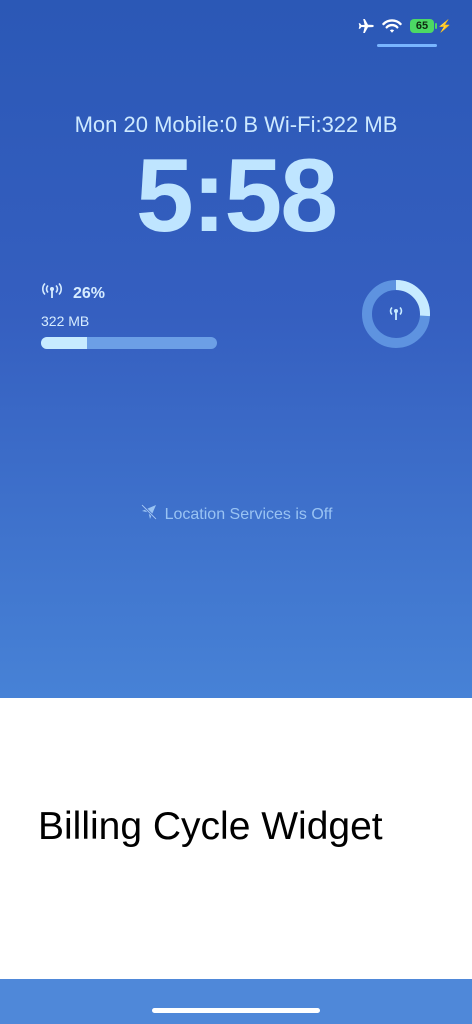 Image resolution: width=472 pixels, height=1024 pixels. I want to click on battery-level: 65, so click(422, 26).